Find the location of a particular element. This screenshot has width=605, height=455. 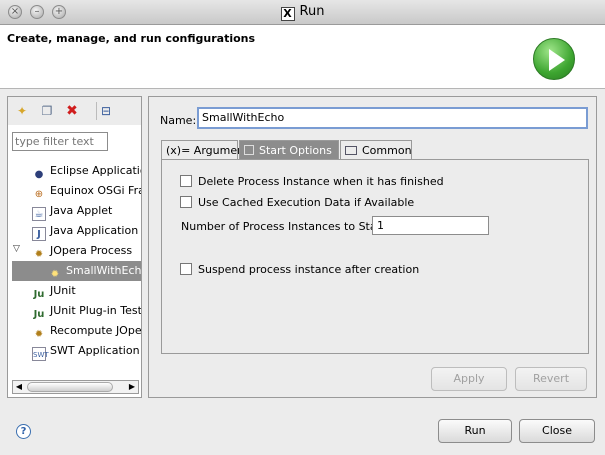

duplicate-config-icon: ❐ is located at coordinates (47, 111).